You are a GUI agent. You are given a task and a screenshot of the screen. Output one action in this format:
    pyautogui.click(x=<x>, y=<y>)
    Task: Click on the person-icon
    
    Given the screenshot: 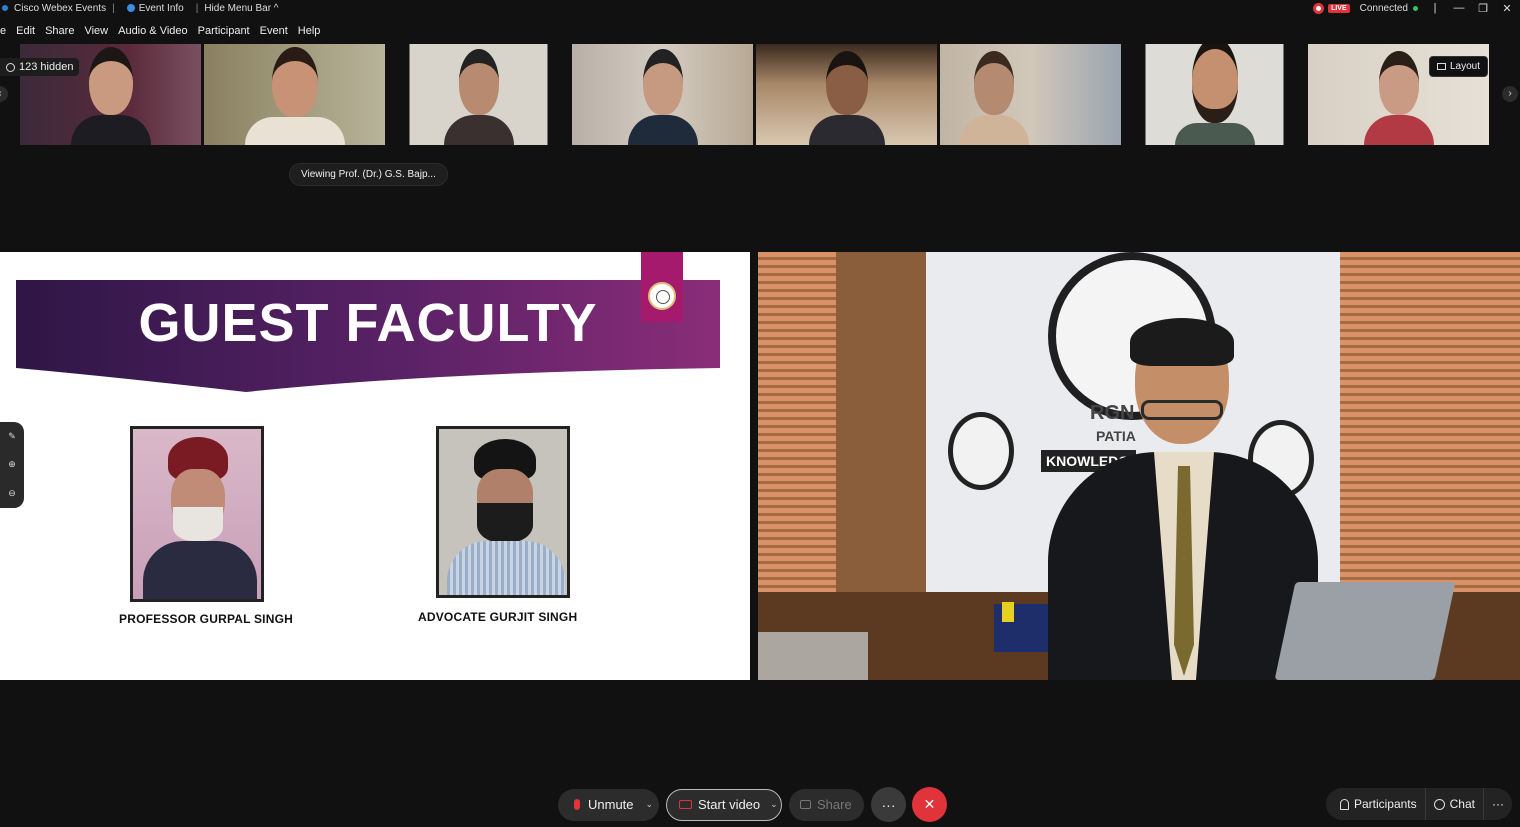 What is the action you would take?
    pyautogui.click(x=10, y=67)
    